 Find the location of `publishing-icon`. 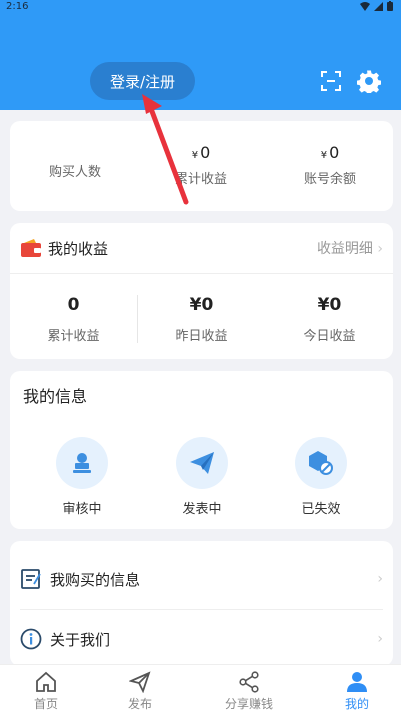

publishing-icon is located at coordinates (202, 463).